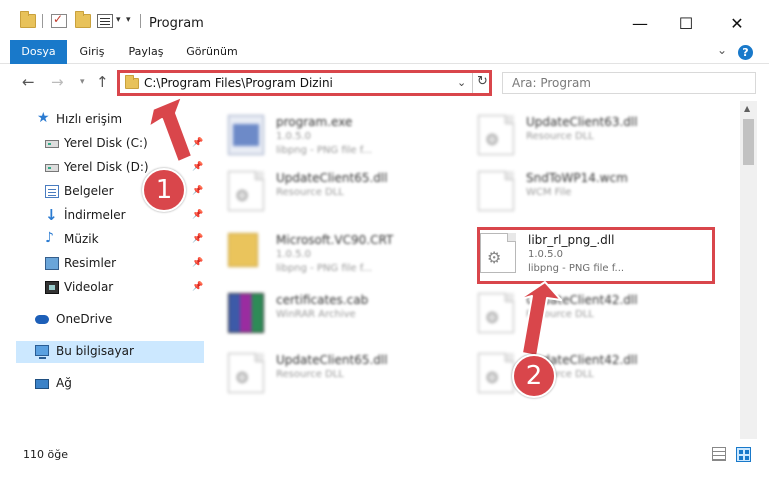 The width and height of the screenshot is (769, 479). Describe the element at coordinates (745, 52) in the screenshot. I see `help-button: ?` at that location.